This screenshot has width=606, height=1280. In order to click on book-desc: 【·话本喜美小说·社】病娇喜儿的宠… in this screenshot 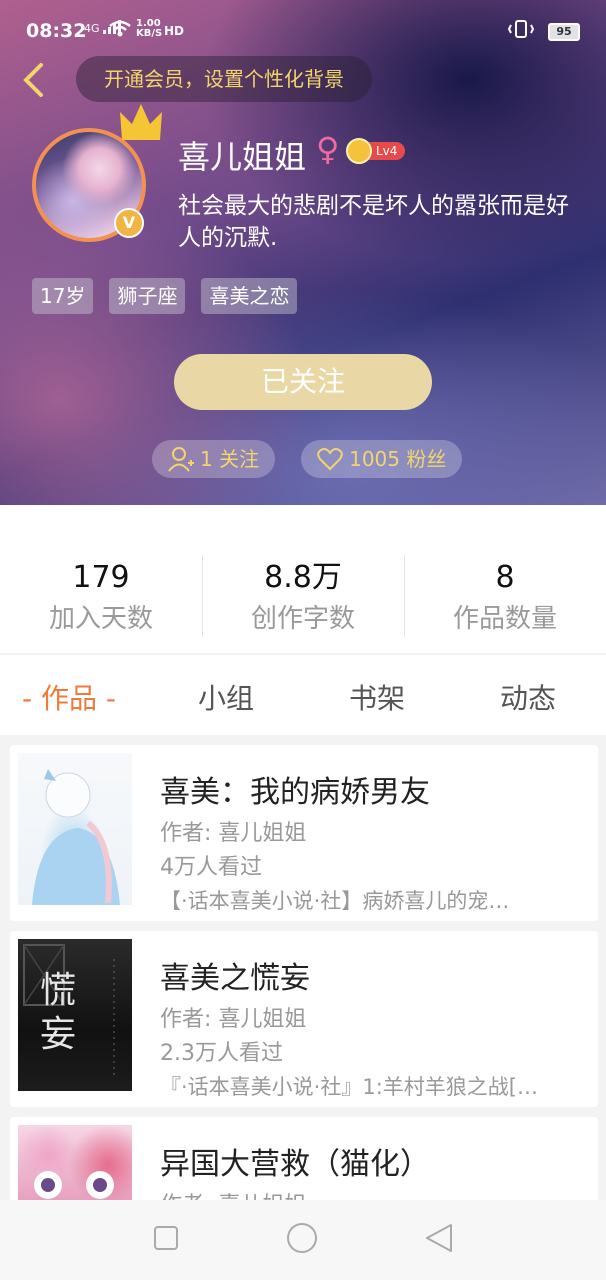, I will do `click(335, 901)`.